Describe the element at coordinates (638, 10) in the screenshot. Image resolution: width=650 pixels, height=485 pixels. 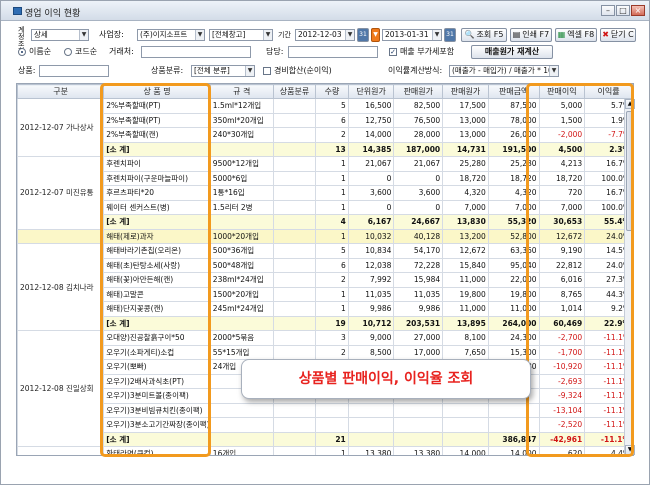
I see `close-window-button: ×` at that location.